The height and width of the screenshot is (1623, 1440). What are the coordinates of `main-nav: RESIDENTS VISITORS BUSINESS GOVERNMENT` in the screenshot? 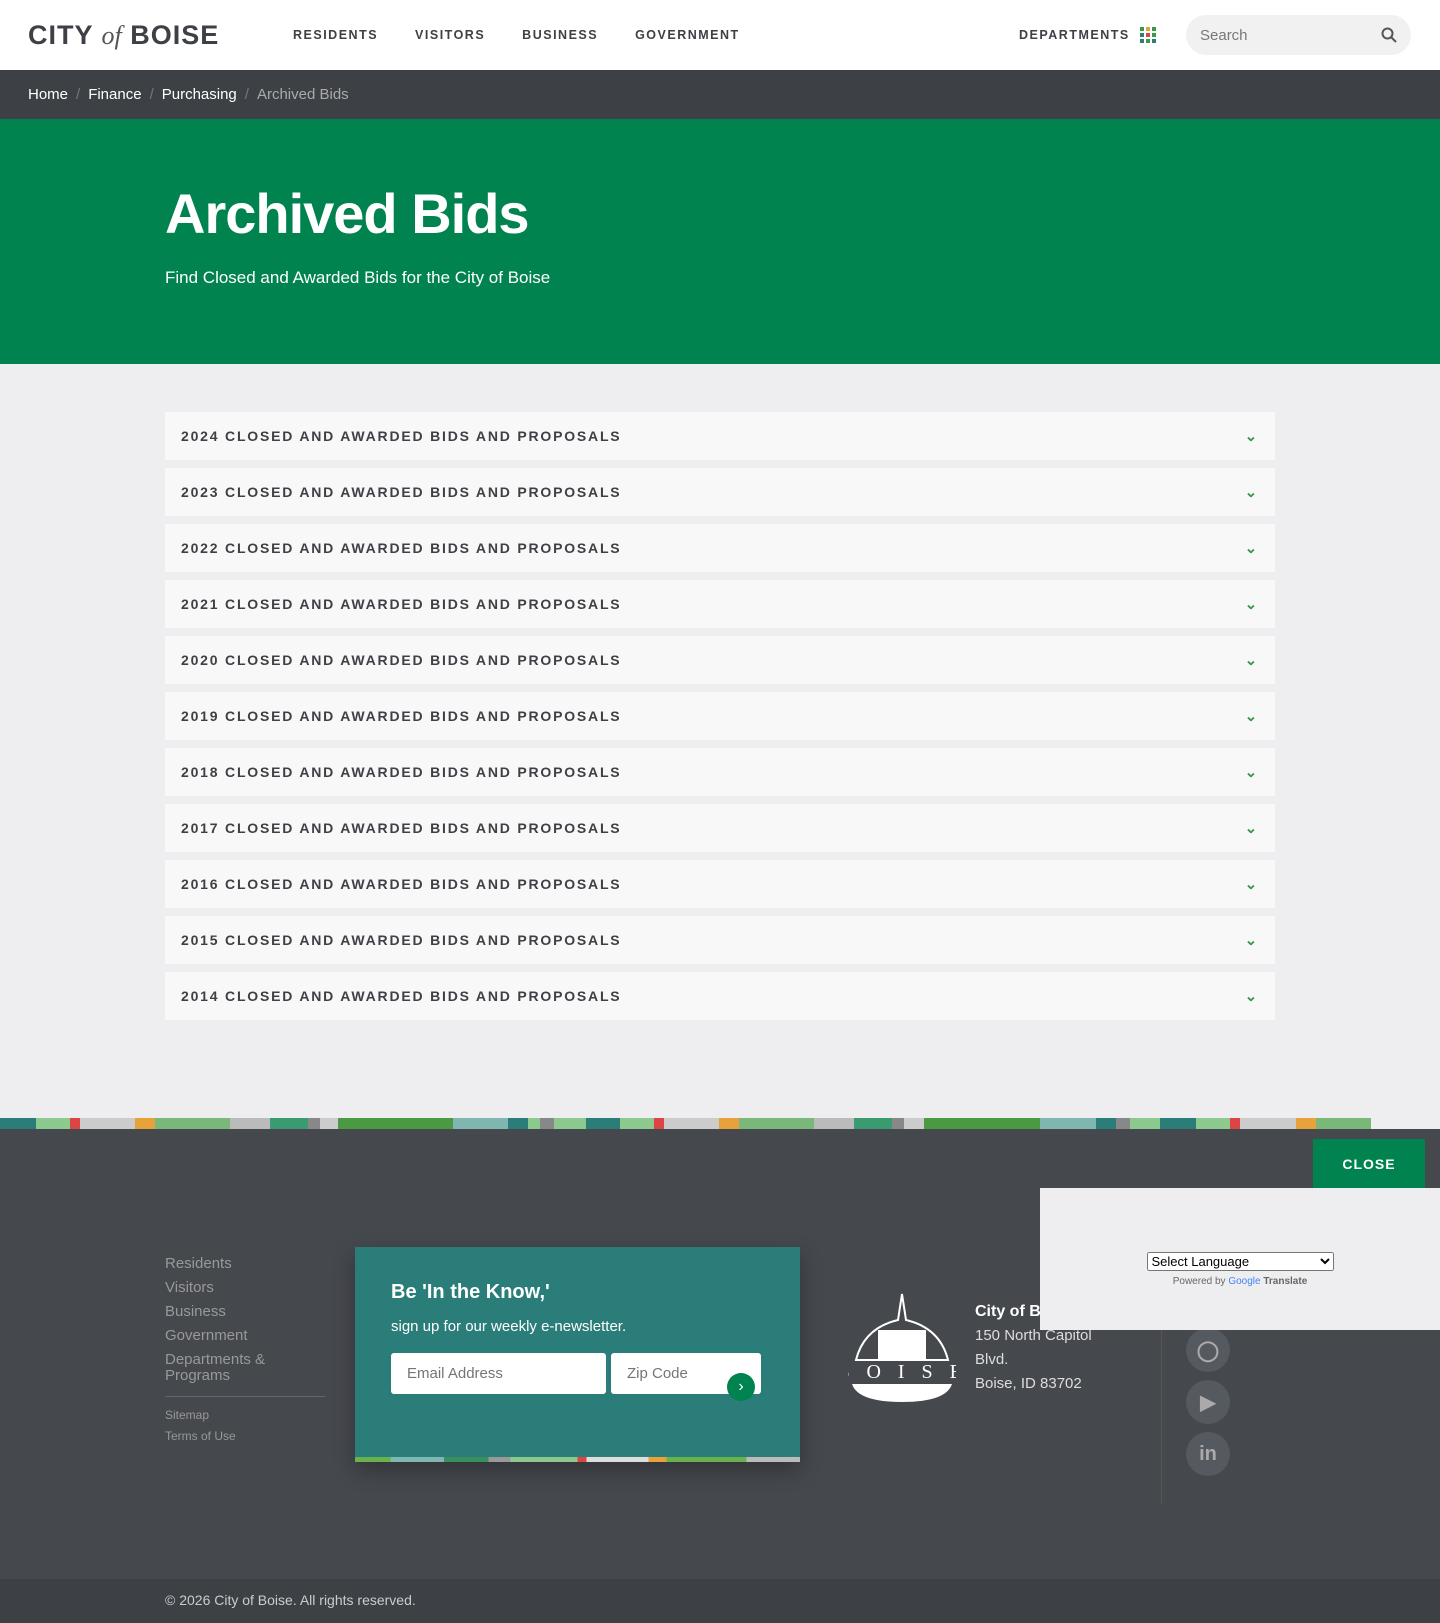 It's located at (516, 35).